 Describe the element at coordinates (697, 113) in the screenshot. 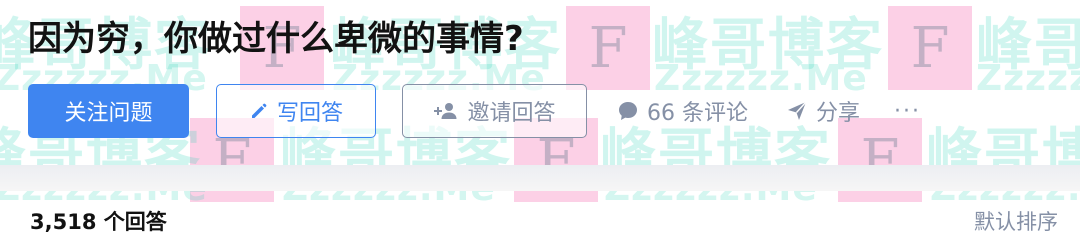

I see `comments-label: 66 条评论` at that location.